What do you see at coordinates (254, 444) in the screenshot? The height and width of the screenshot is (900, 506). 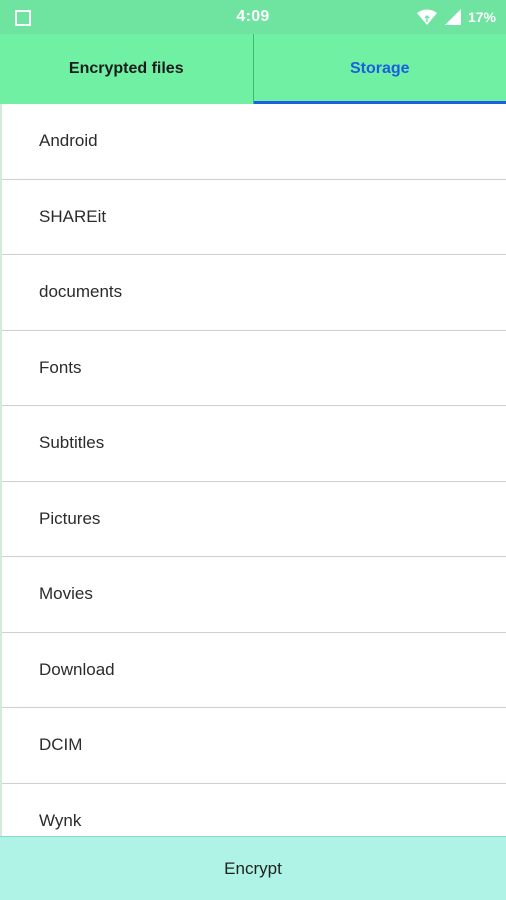 I see `list-item: Subtitles` at bounding box center [254, 444].